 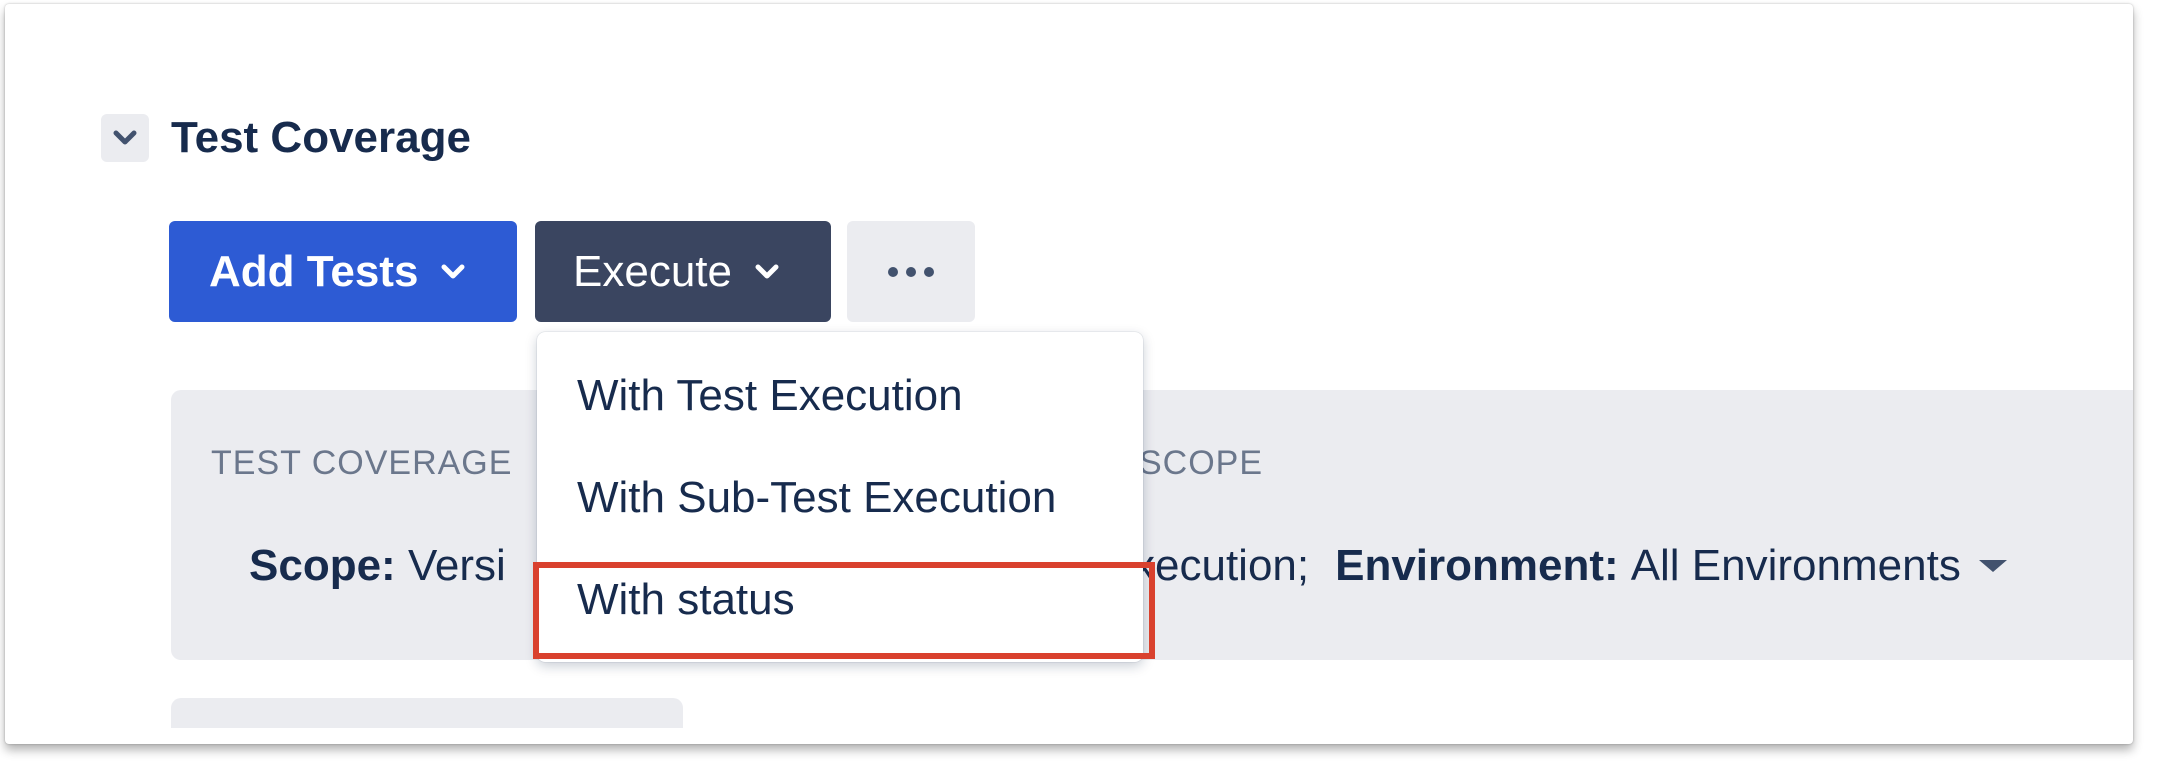 What do you see at coordinates (1796, 566) in the screenshot?
I see `environment-select: All Environments` at bounding box center [1796, 566].